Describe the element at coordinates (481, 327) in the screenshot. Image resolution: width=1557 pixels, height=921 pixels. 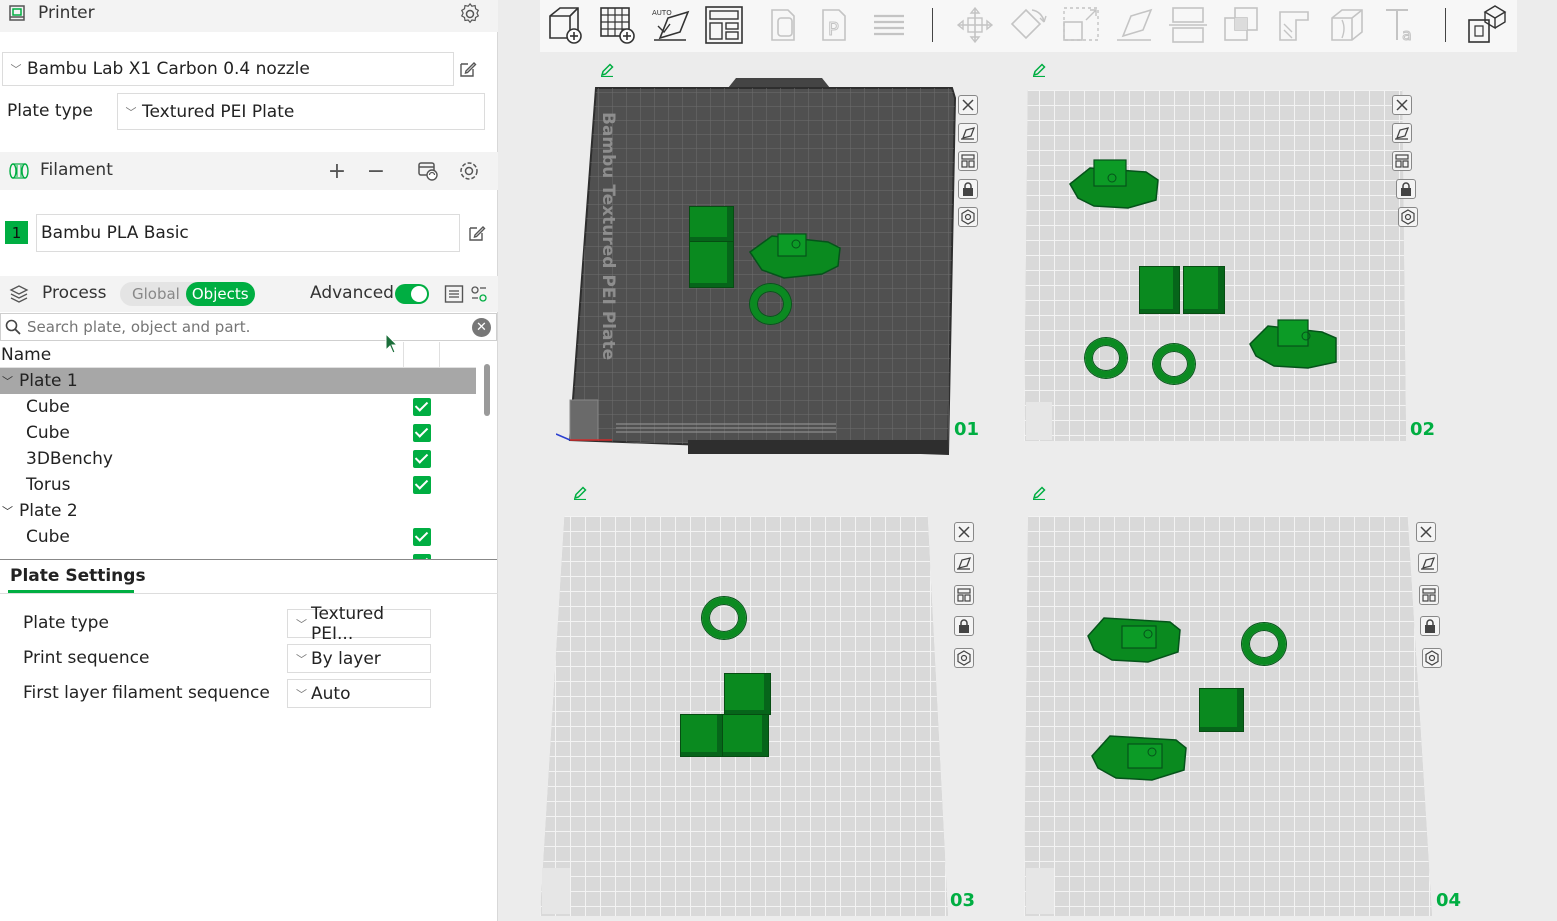
I see `clear-search-icon: ✕` at that location.